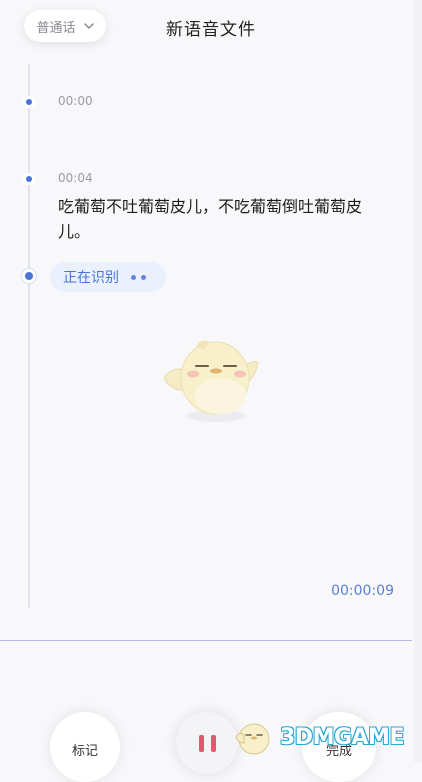 This screenshot has height=782, width=422. What do you see at coordinates (29, 276) in the screenshot?
I see `timeline-current-dot` at bounding box center [29, 276].